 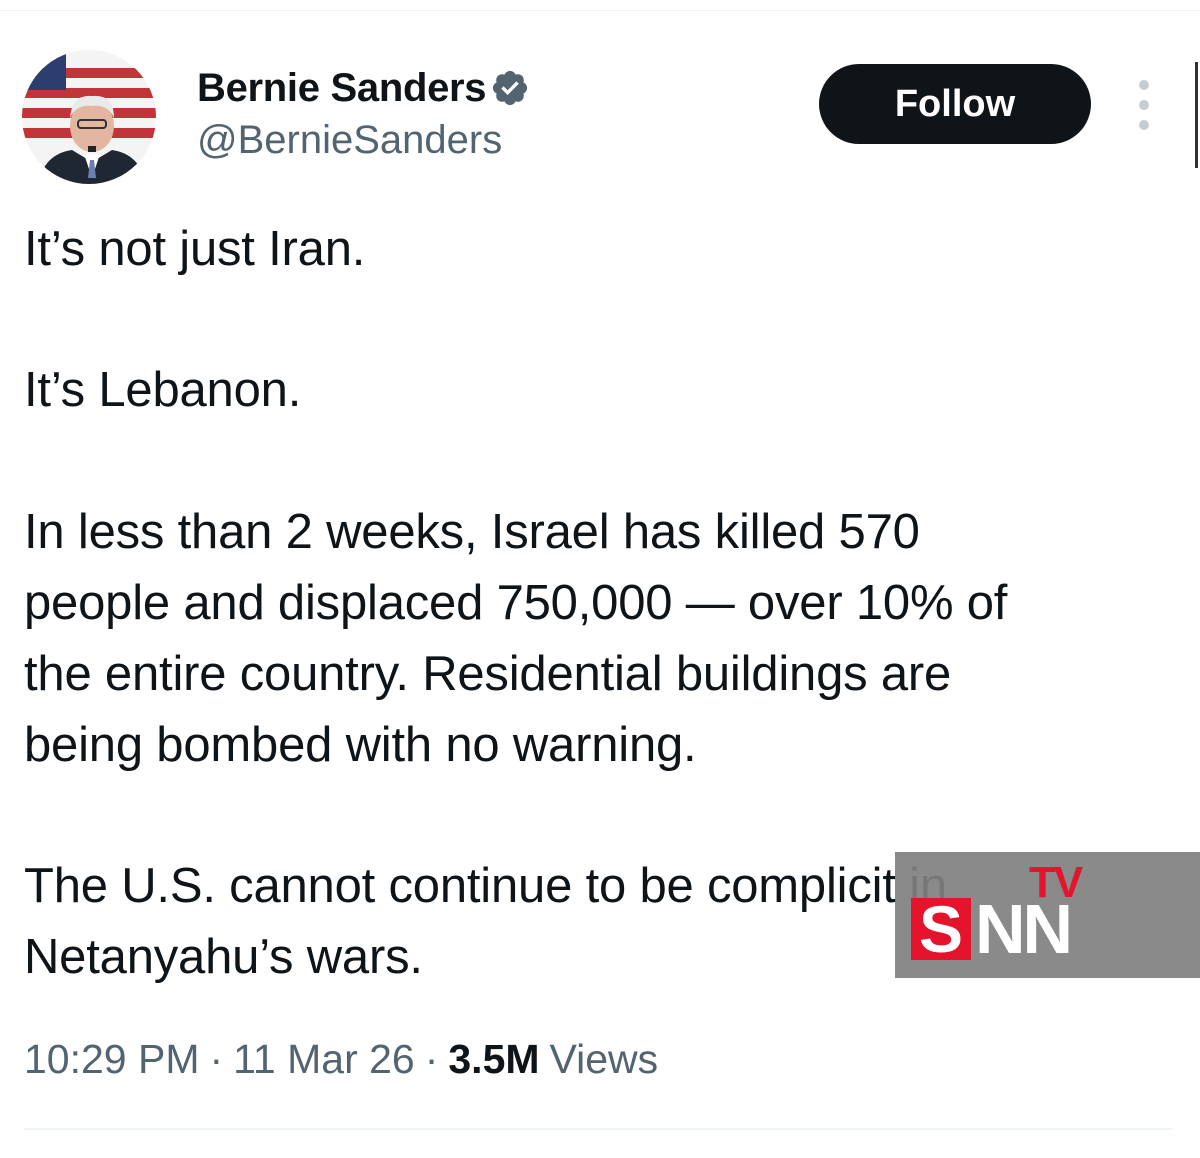 What do you see at coordinates (598, 1129) in the screenshot?
I see `bottom-divider` at bounding box center [598, 1129].